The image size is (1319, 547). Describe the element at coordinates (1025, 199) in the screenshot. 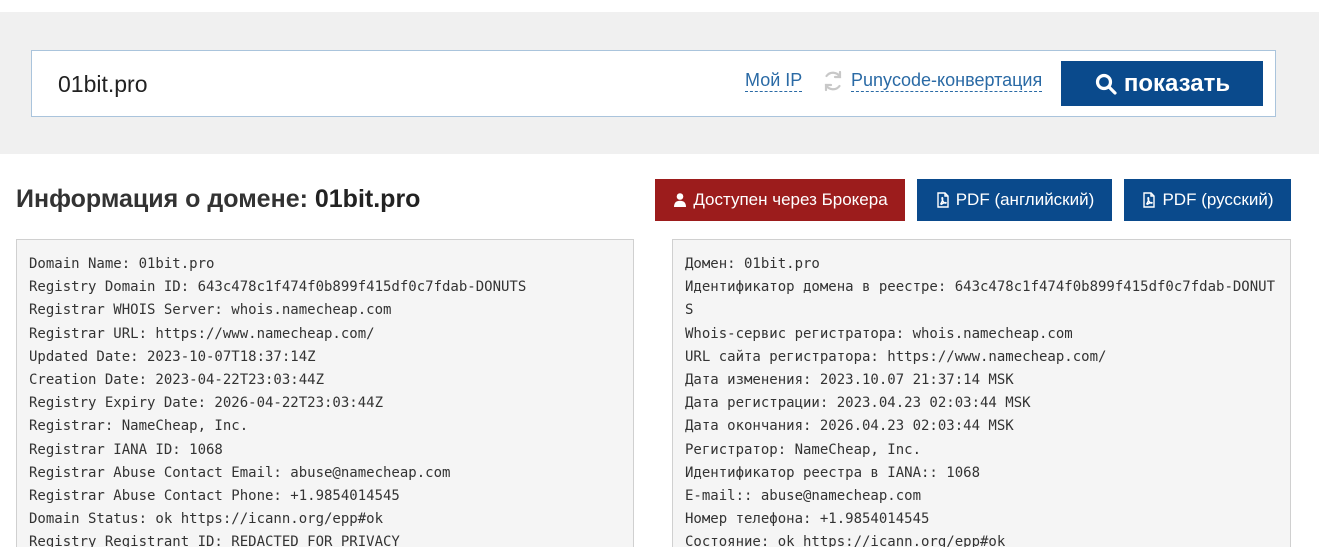

I see `pdf-english-button-label: PDF (английский)` at that location.